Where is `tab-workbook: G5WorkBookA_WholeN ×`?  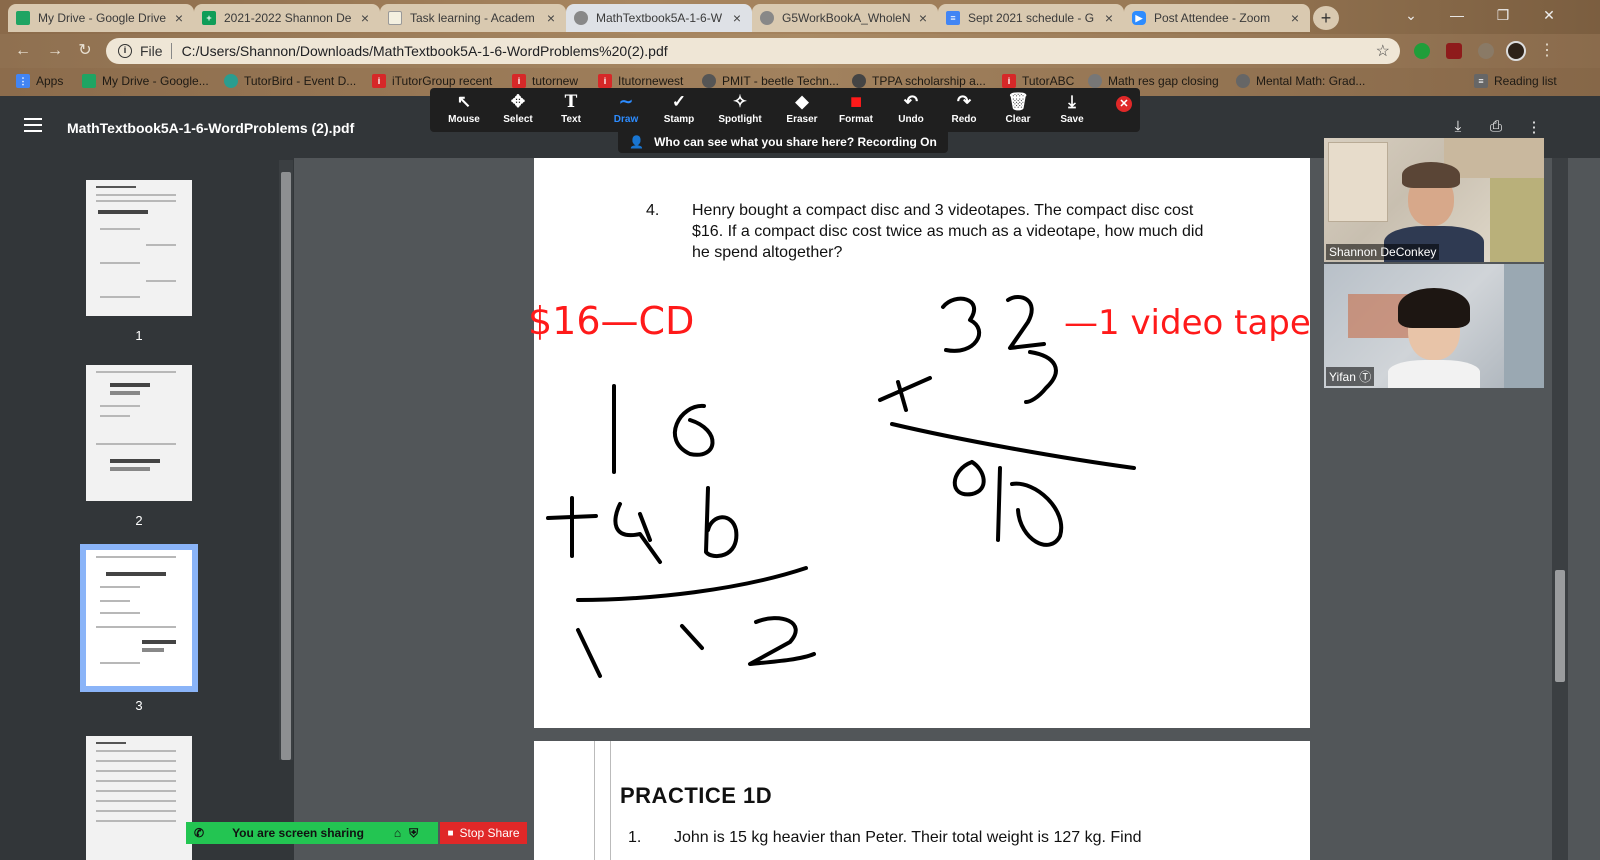 tab-workbook: G5WorkBookA_WholeN × is located at coordinates (845, 18).